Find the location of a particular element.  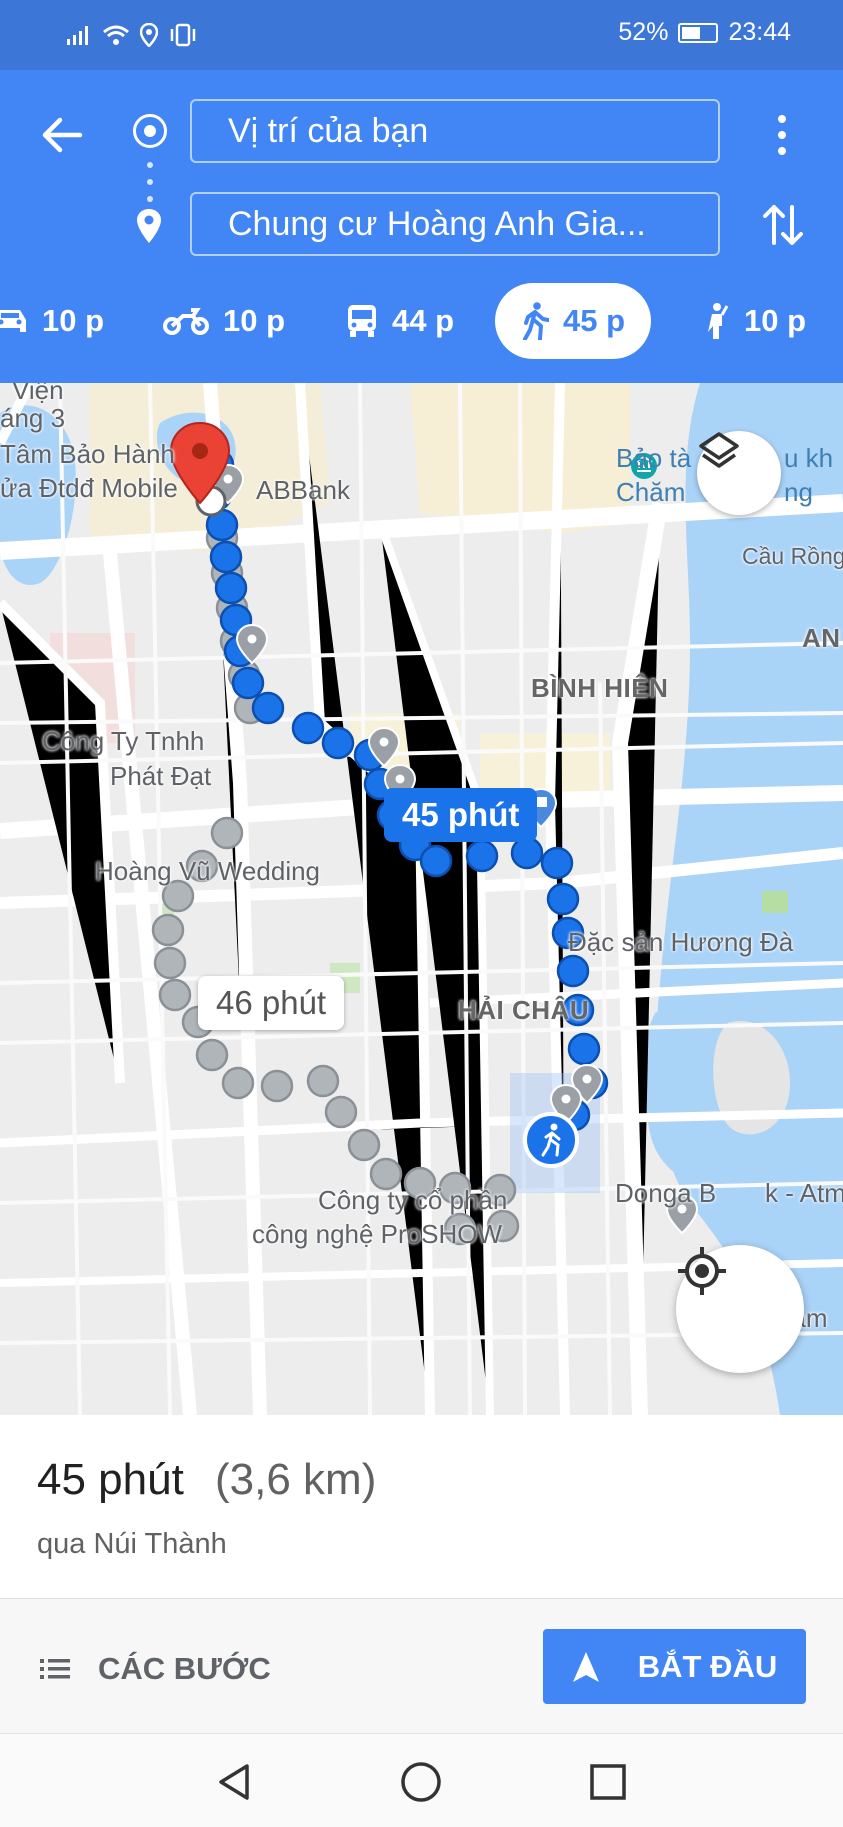

route-summary: 45 phút (3,6 km) qua Núi Thành is located at coordinates (421, 1506).